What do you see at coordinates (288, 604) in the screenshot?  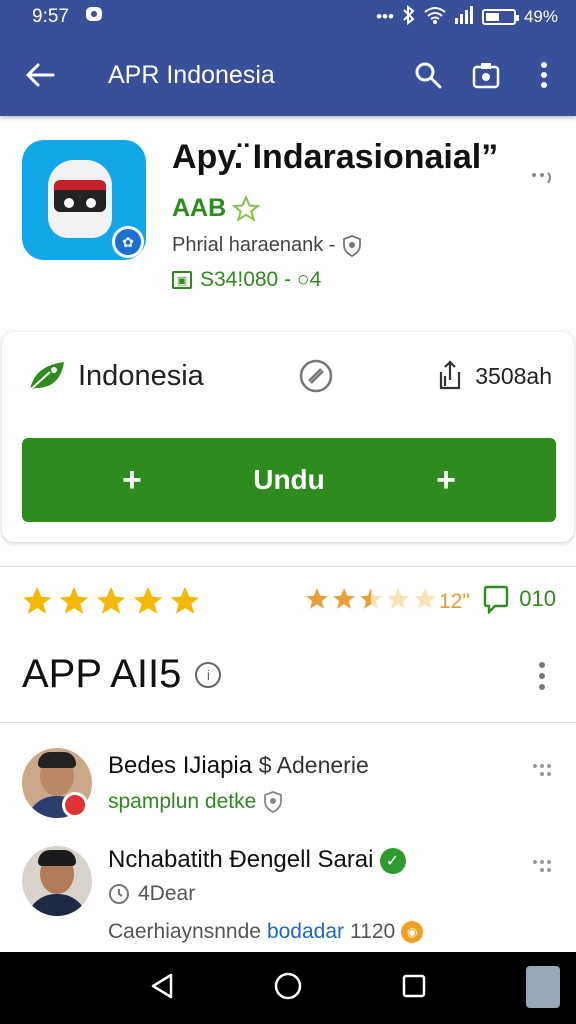 I see `ratings-row: 12" 010` at bounding box center [288, 604].